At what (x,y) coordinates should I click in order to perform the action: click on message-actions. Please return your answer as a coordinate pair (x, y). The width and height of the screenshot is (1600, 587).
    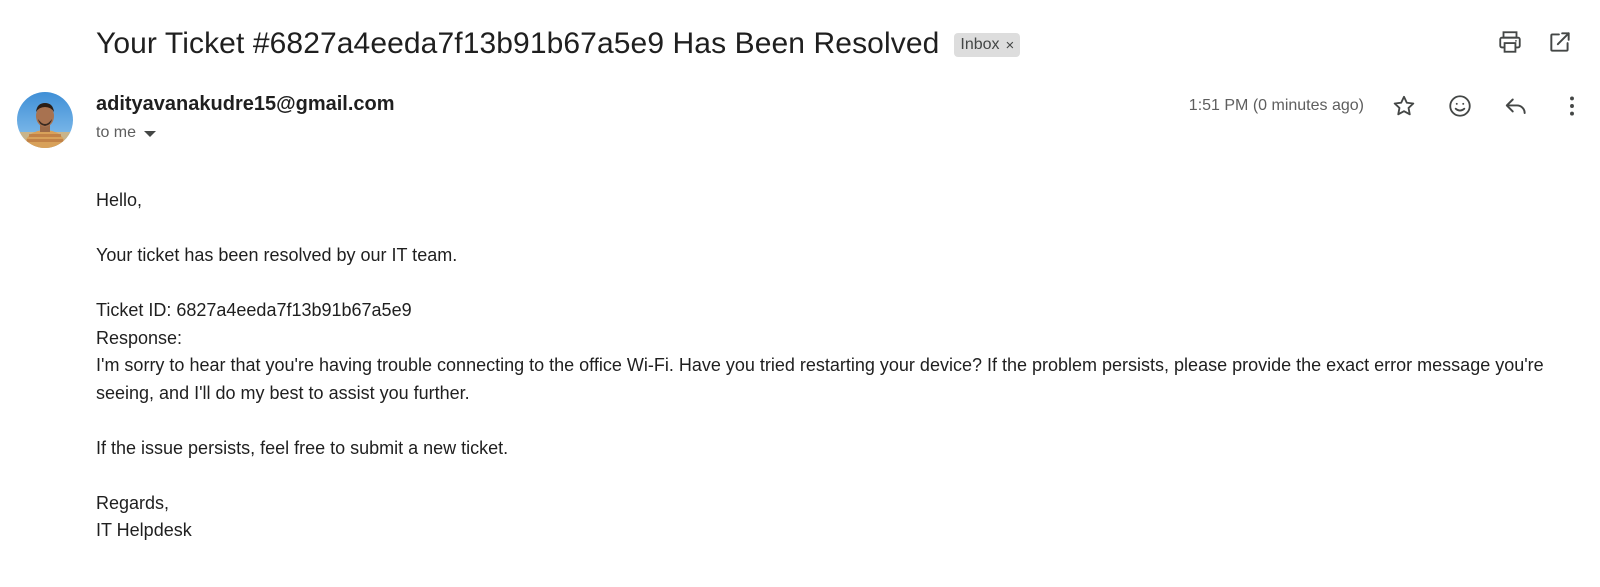
    Looking at the image, I should click on (1488, 106).